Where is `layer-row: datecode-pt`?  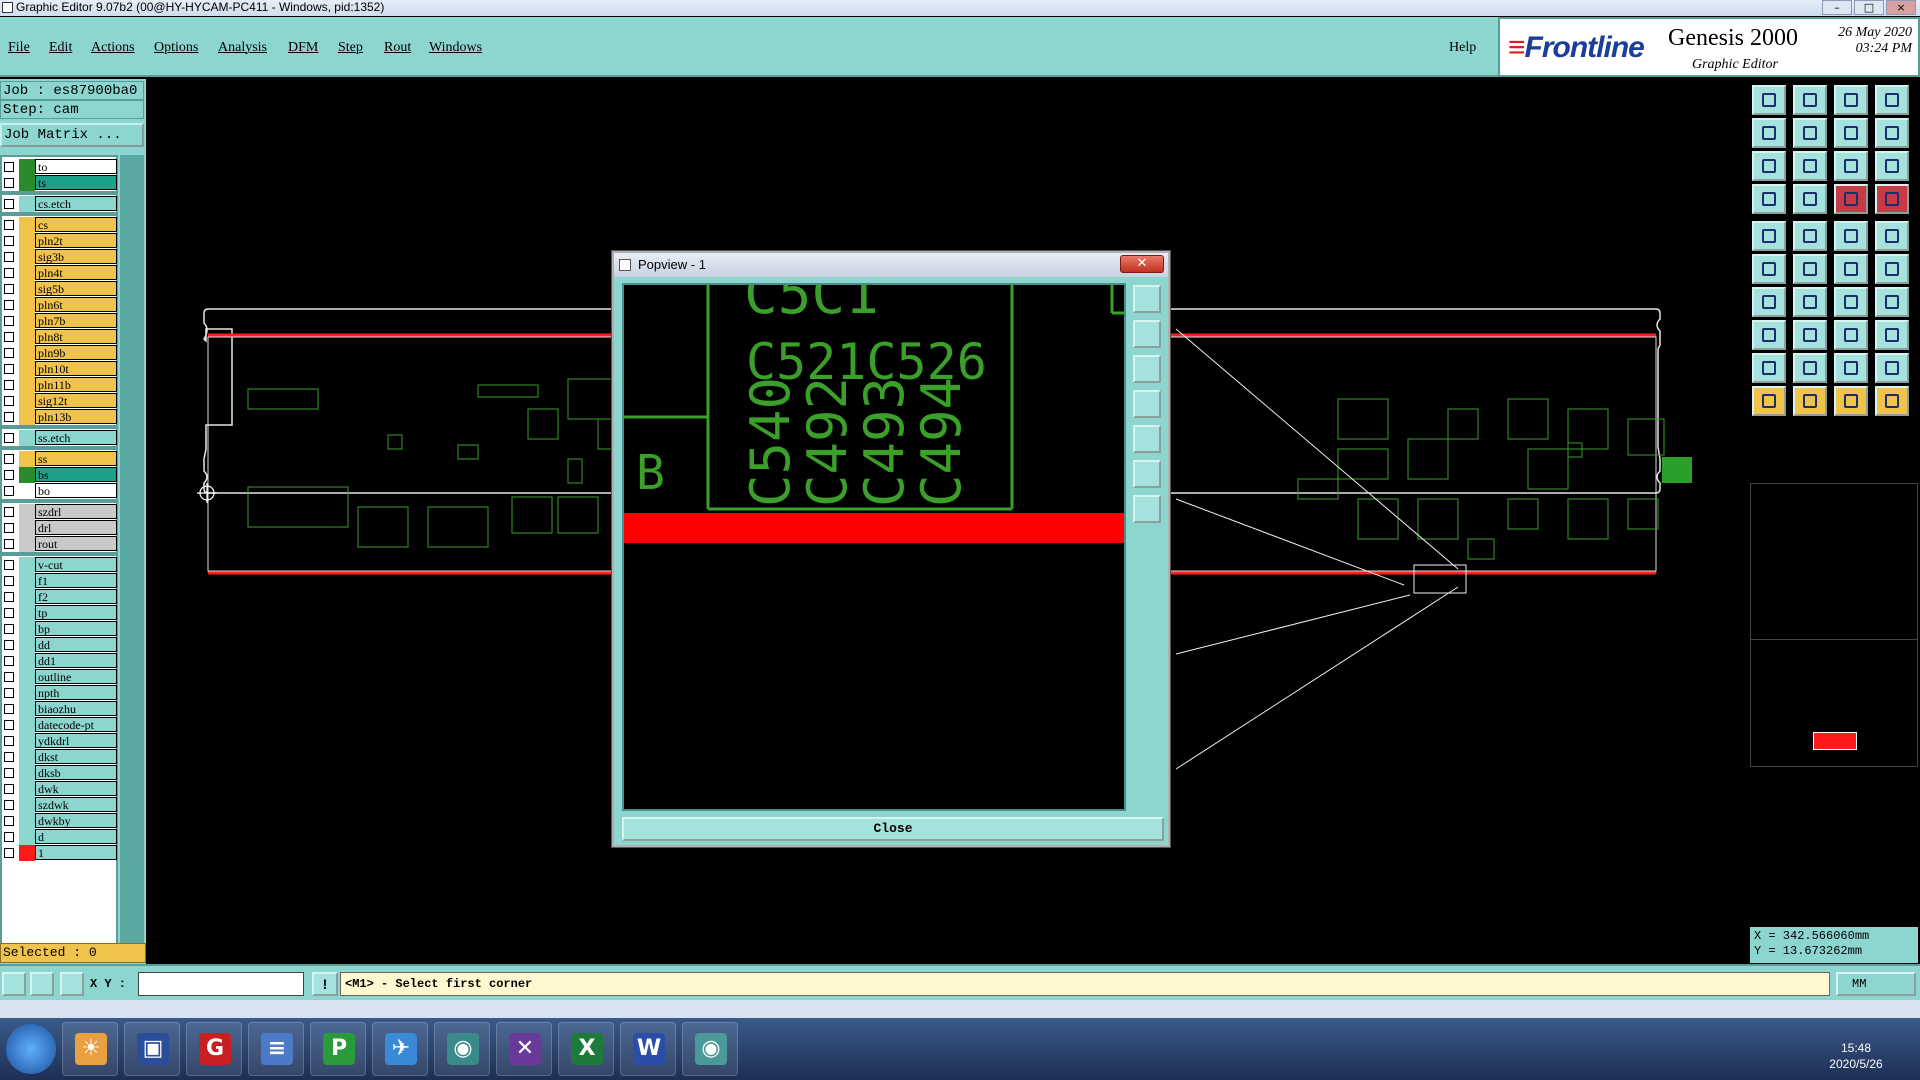
layer-row: datecode-pt is located at coordinates (60, 725).